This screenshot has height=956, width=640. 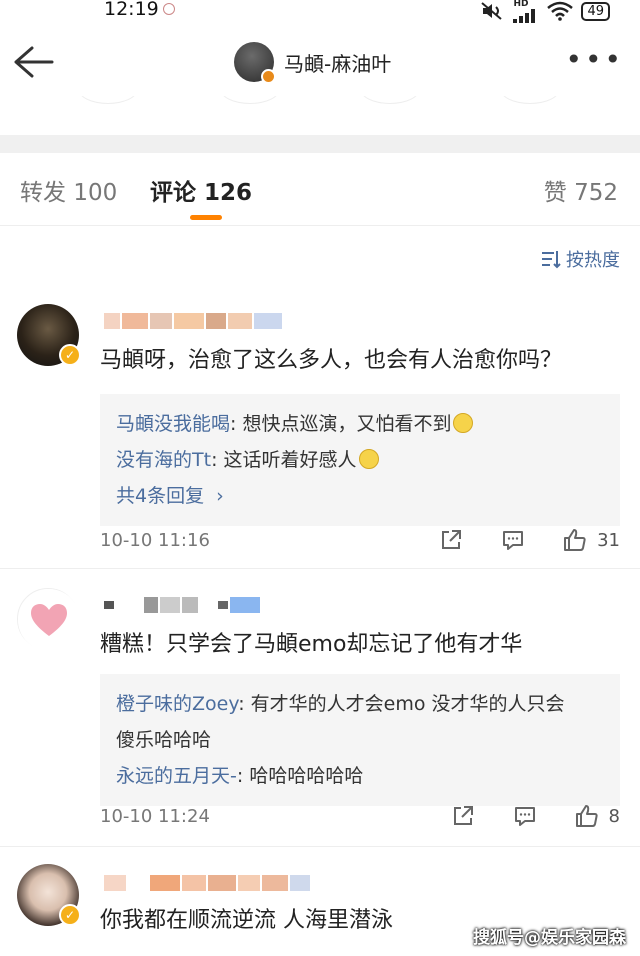 What do you see at coordinates (320, 103) in the screenshot?
I see `cut-off-action-bar` at bounding box center [320, 103].